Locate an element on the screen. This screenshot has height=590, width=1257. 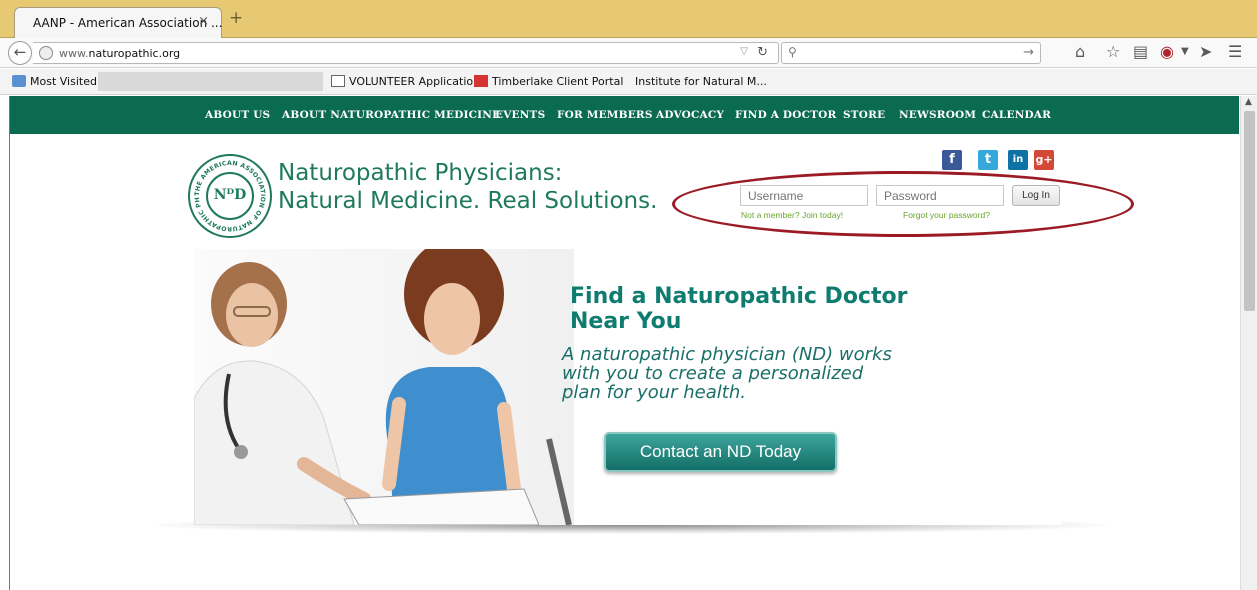
username-input is located at coordinates (804, 195).